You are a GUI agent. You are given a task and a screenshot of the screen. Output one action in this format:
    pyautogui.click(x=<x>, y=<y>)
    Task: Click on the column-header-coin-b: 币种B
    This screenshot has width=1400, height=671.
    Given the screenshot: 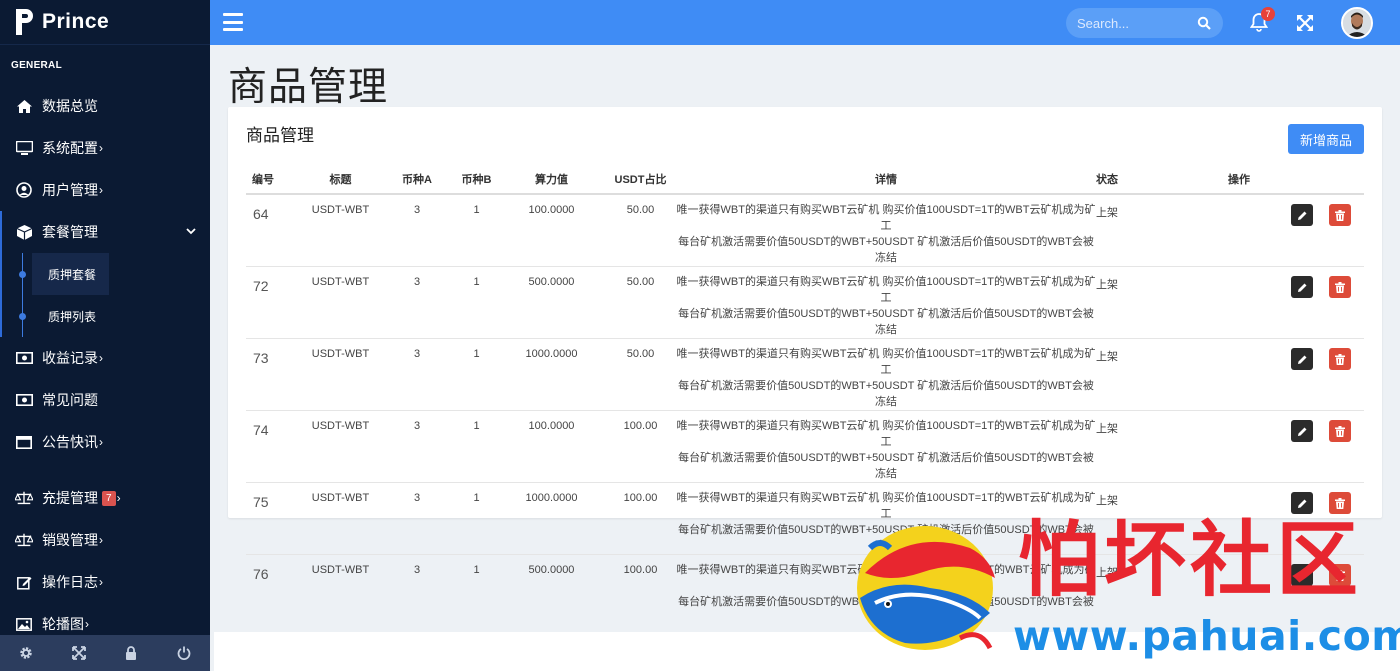 What is the action you would take?
    pyautogui.click(x=476, y=180)
    